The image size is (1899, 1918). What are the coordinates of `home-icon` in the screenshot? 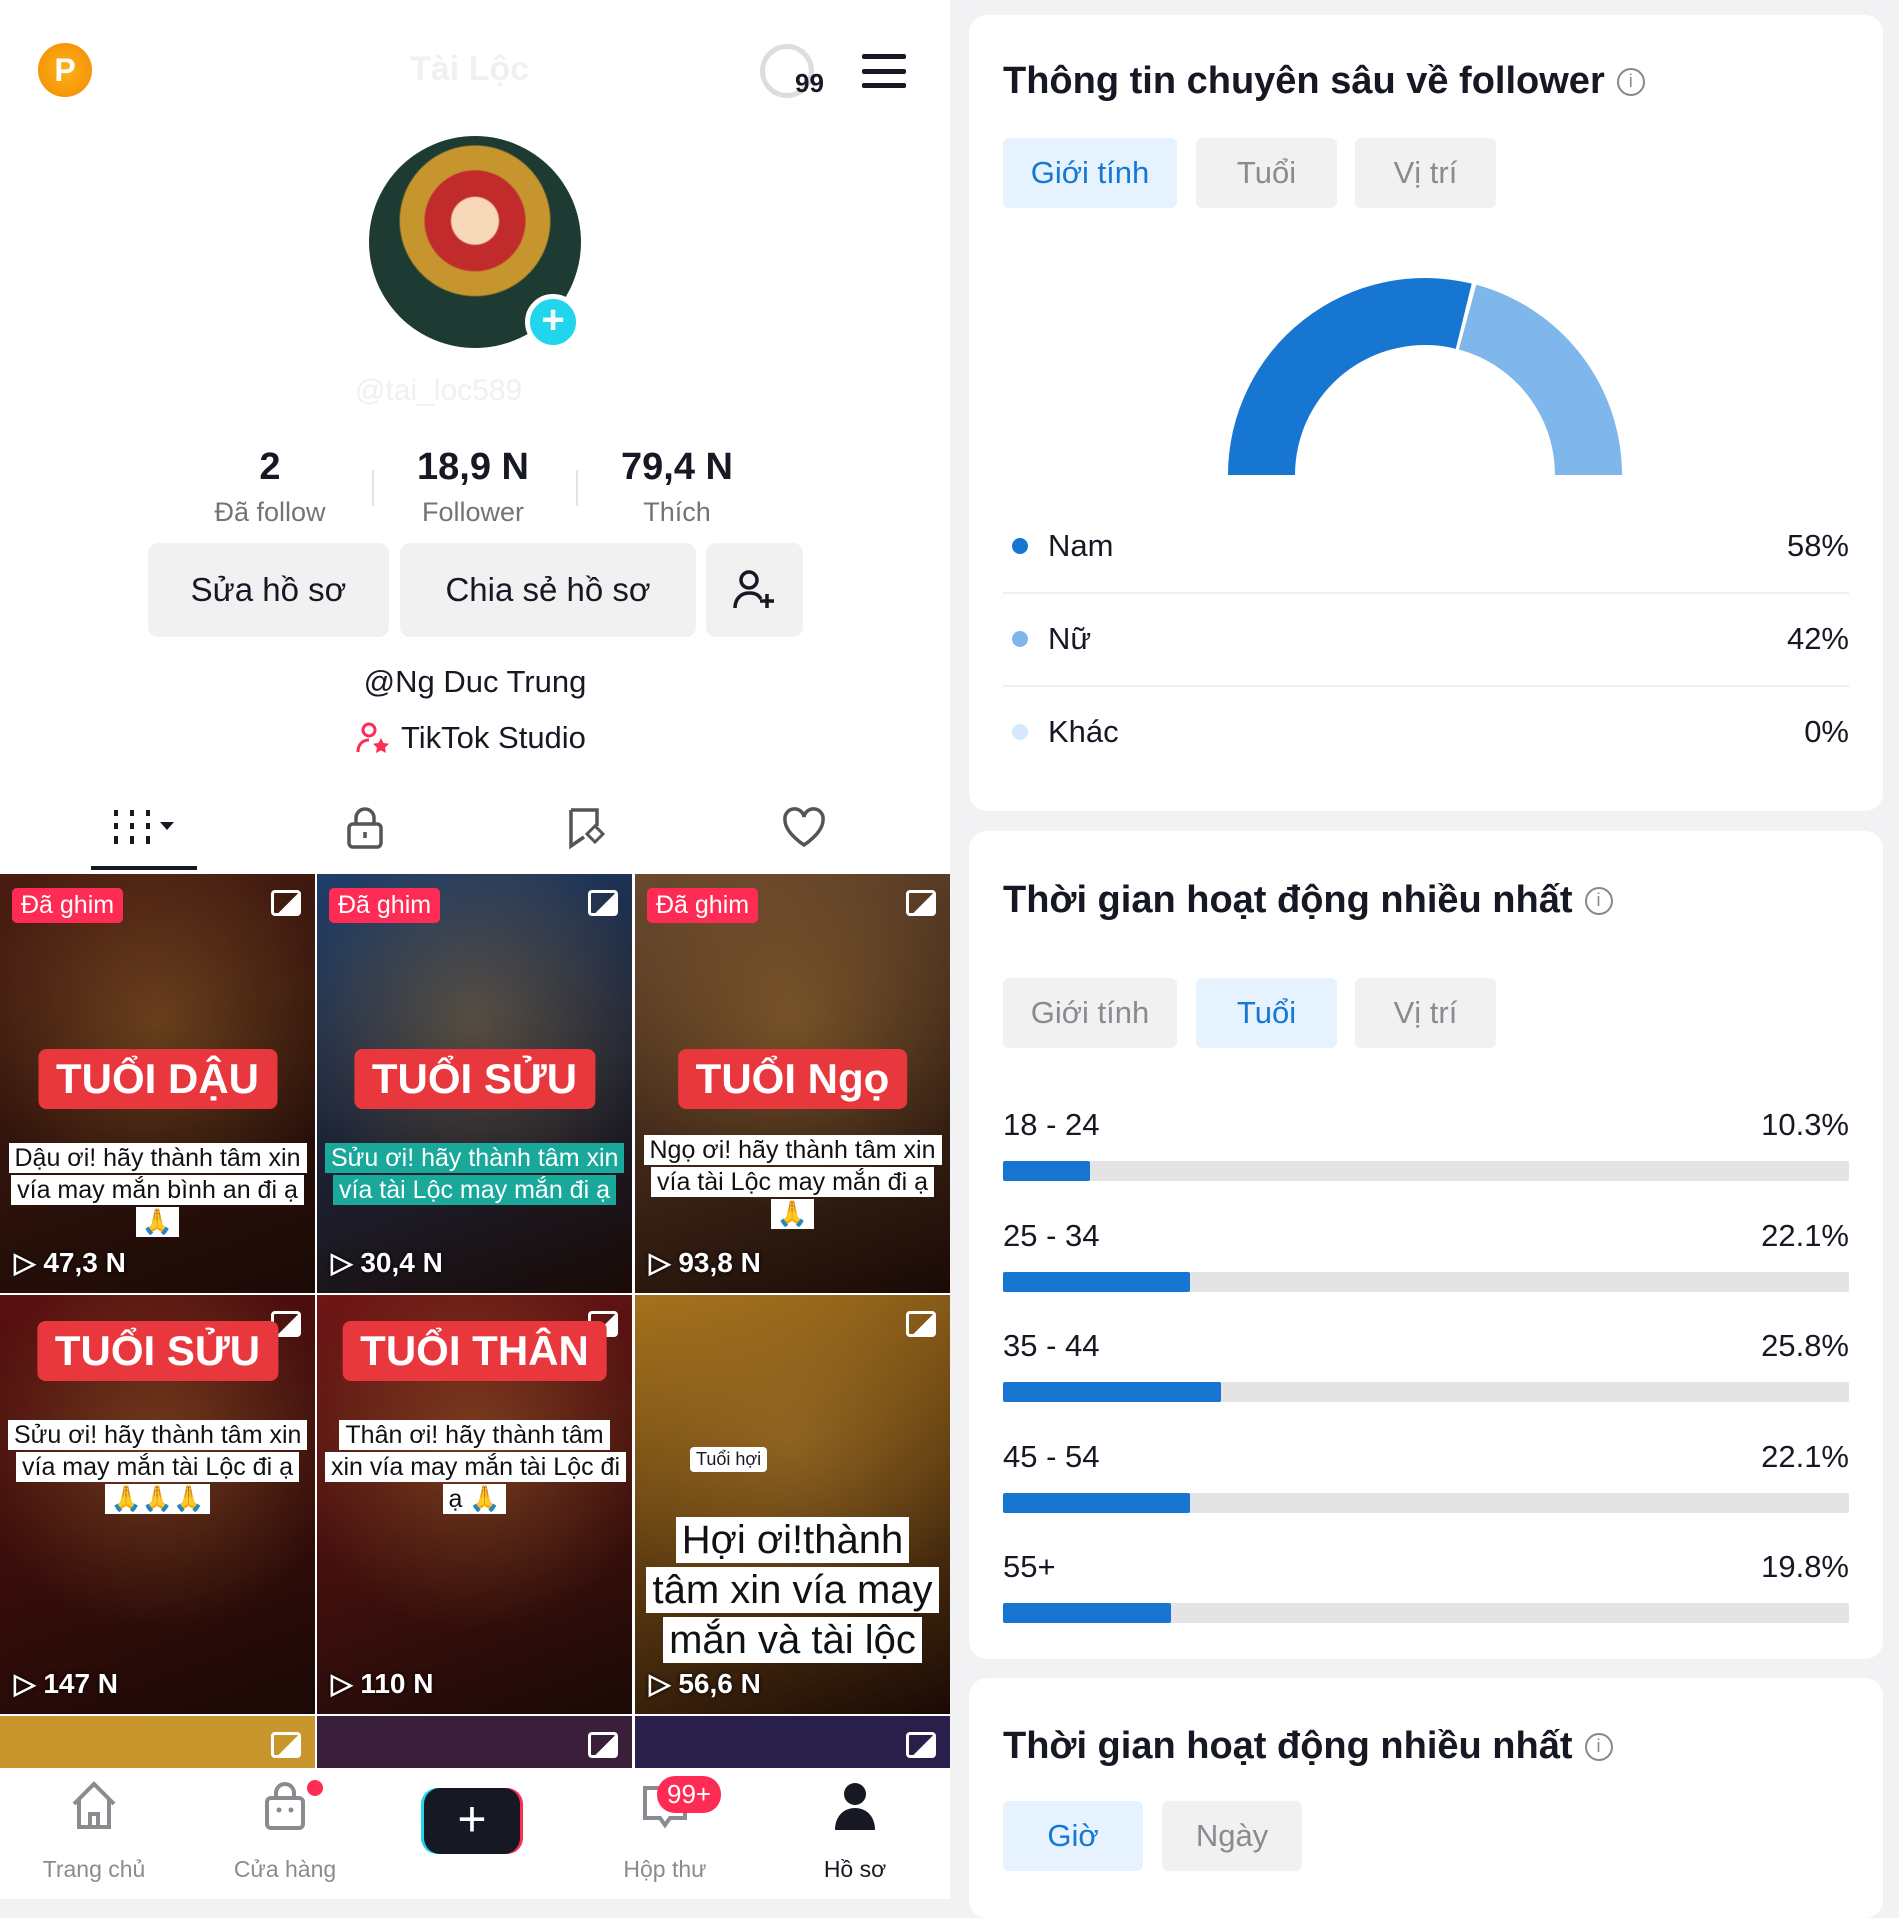 It's located at (94, 1805).